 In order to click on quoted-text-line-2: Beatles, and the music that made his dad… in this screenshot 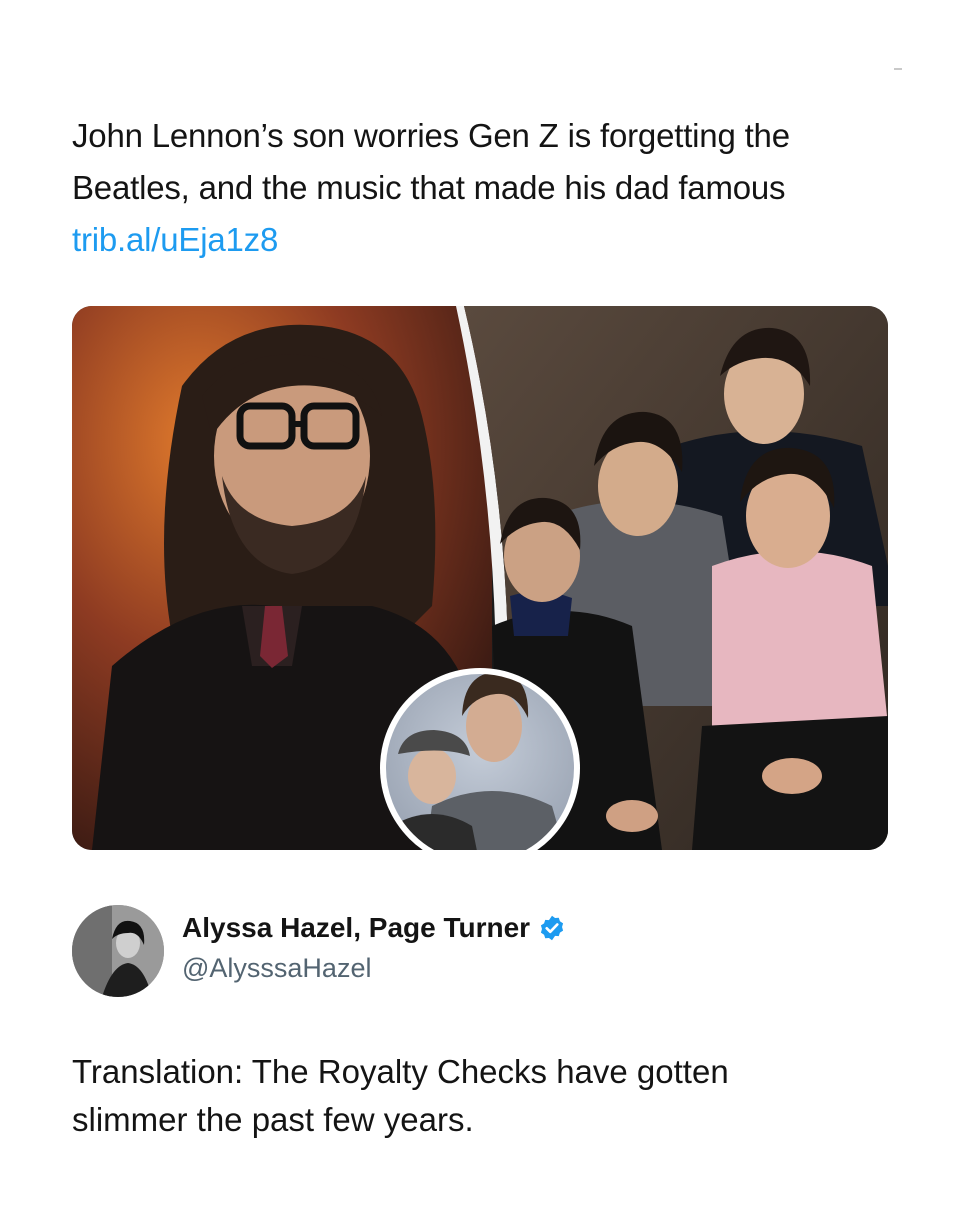, I will do `click(429, 187)`.